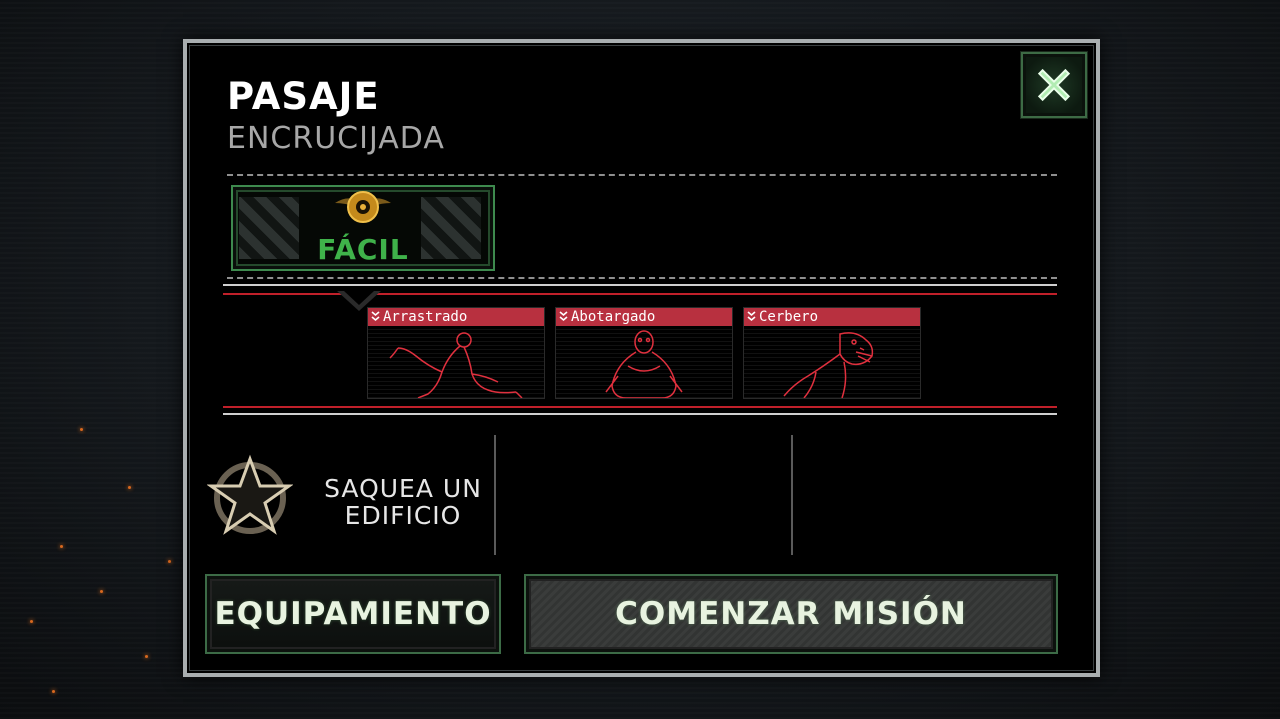 The width and height of the screenshot is (1280, 719). I want to click on enemy-name: Cerbero, so click(789, 317).